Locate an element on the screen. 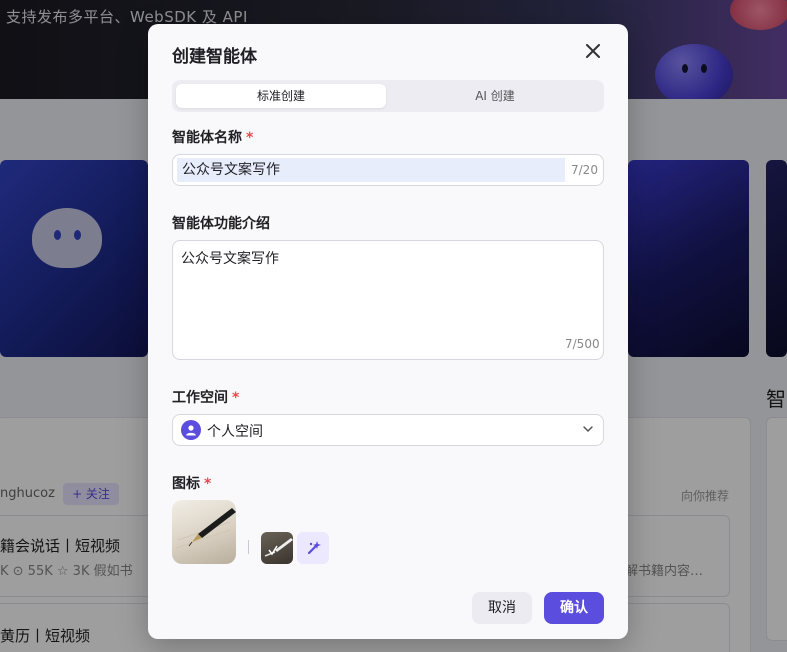  cancel-button: 取消 is located at coordinates (502, 608).